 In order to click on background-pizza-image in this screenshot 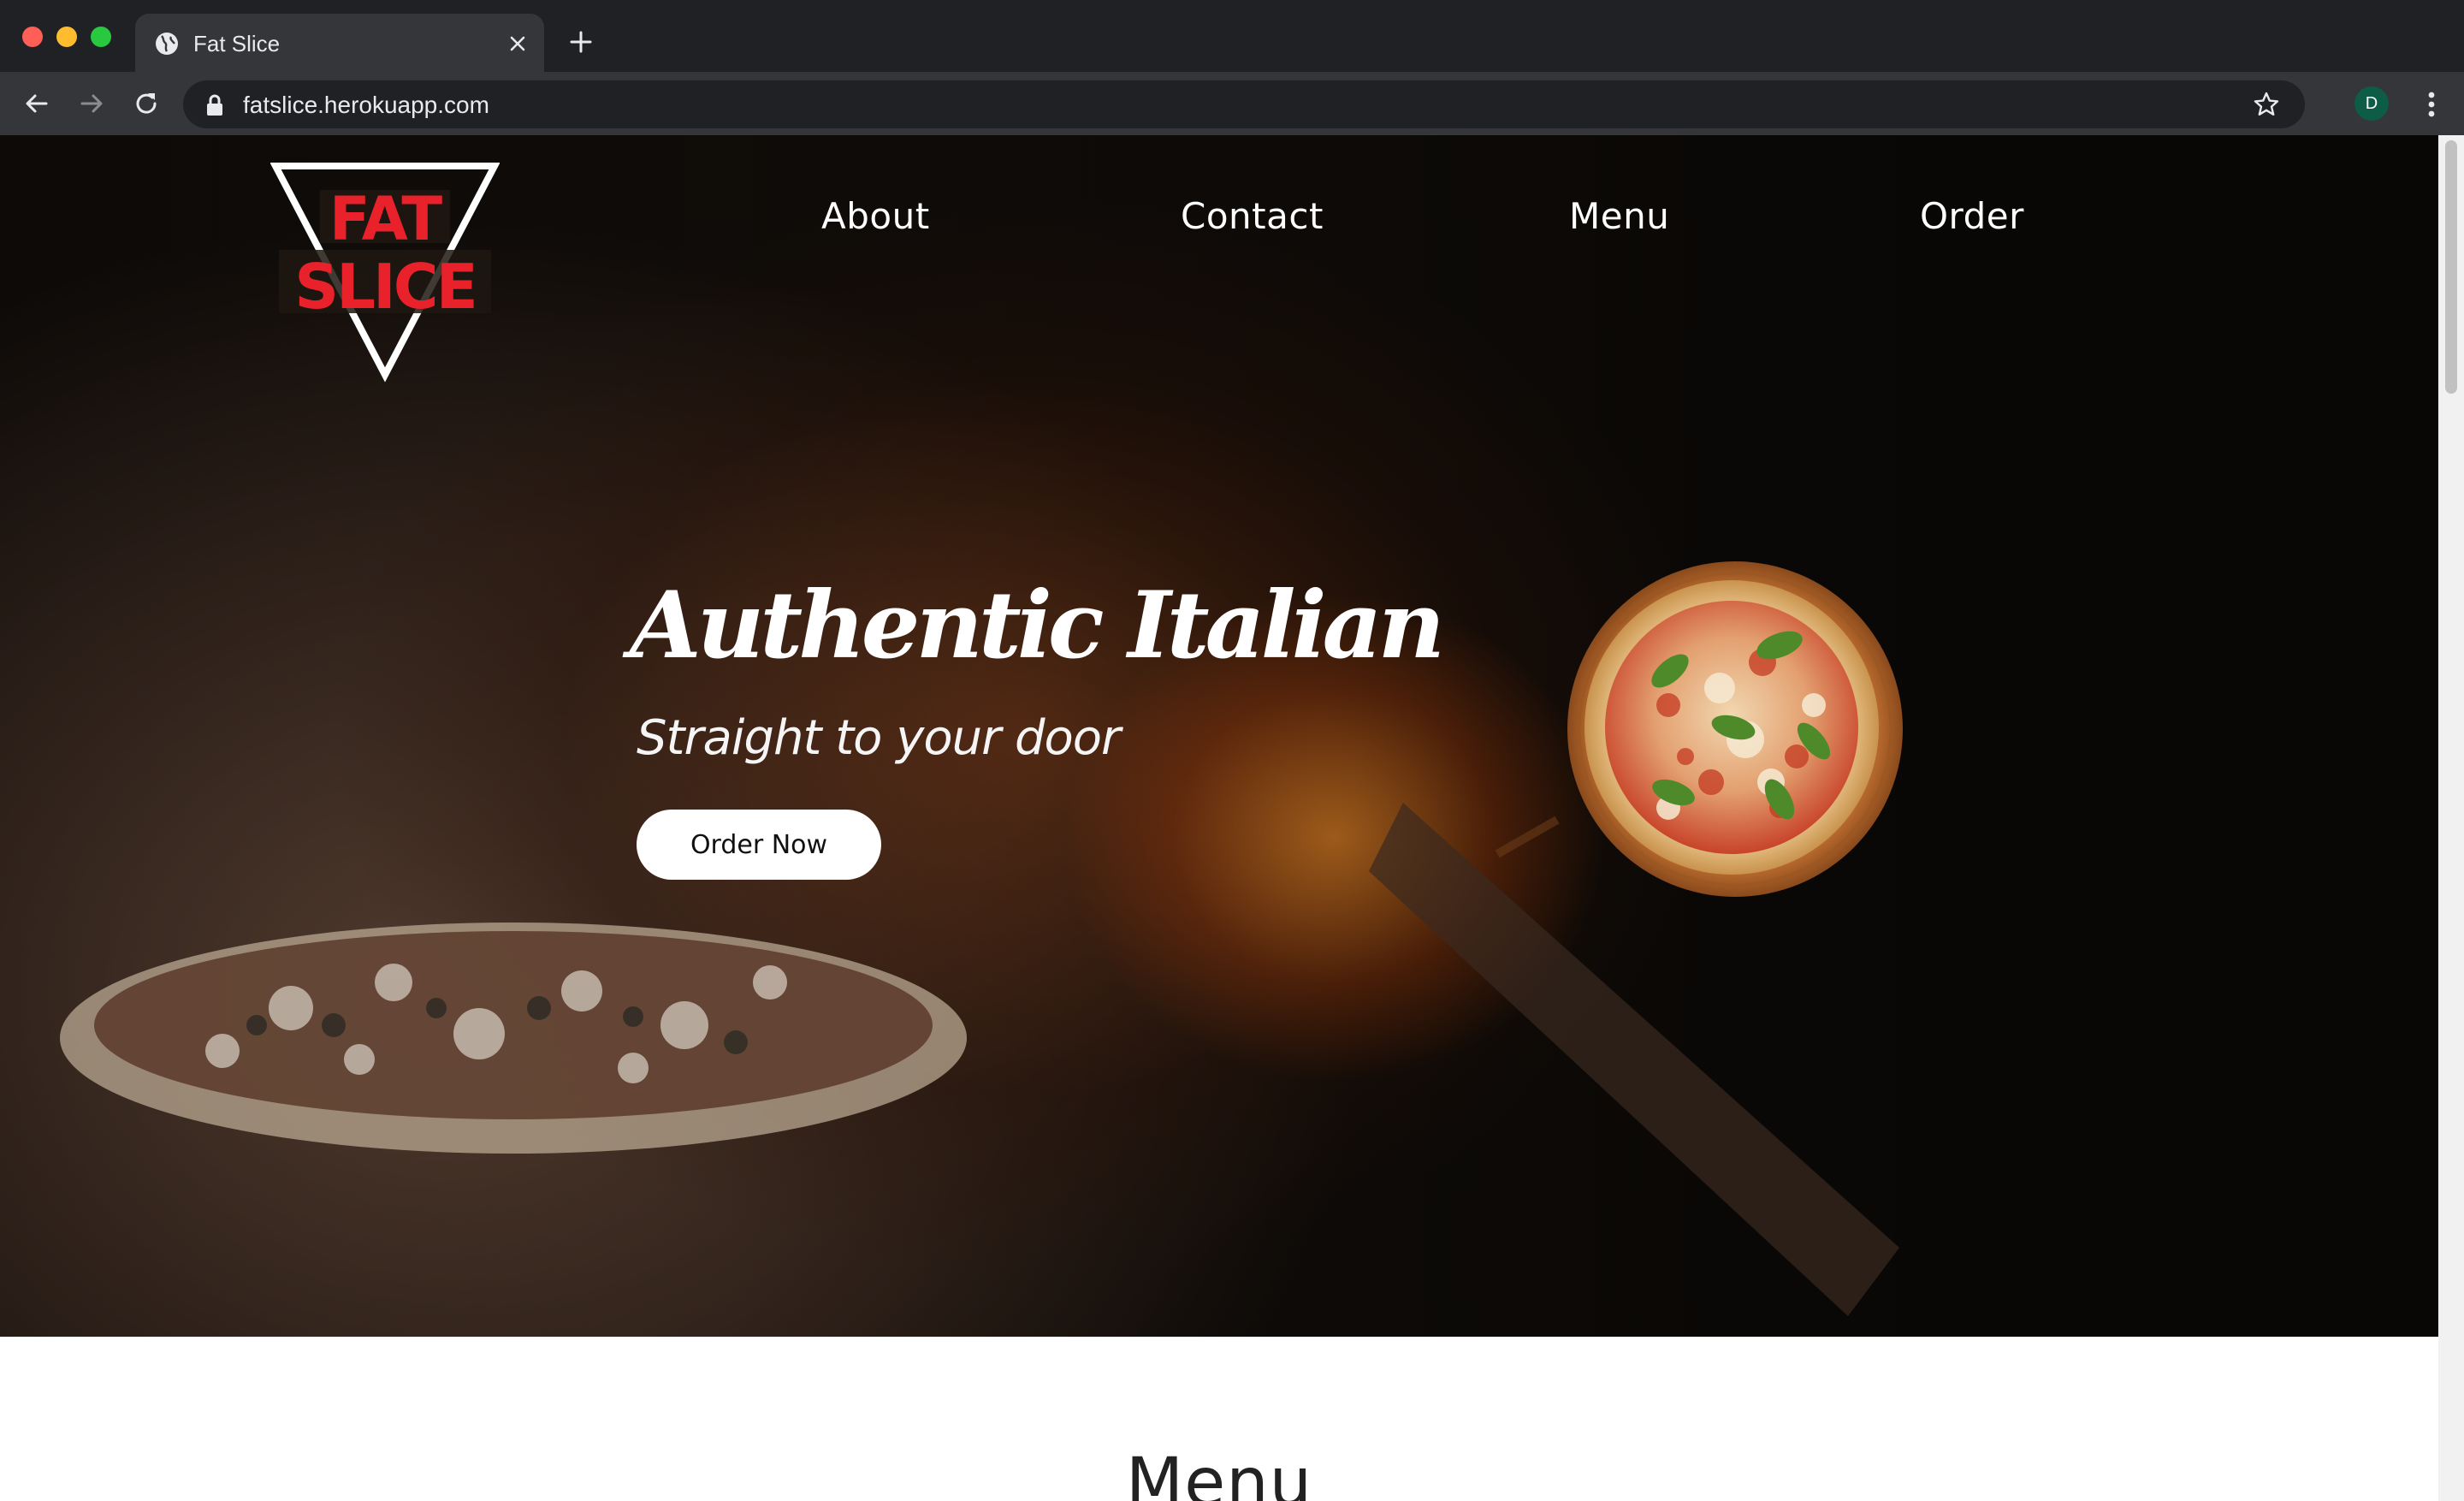, I will do `click(513, 1038)`.